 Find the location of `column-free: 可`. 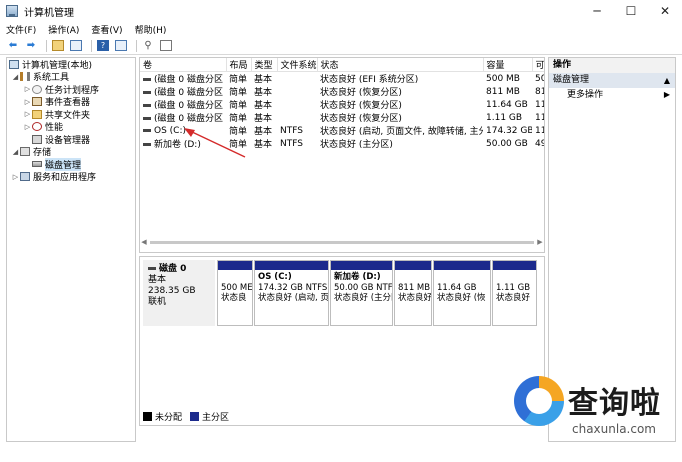

column-free: 可 is located at coordinates (538, 65).